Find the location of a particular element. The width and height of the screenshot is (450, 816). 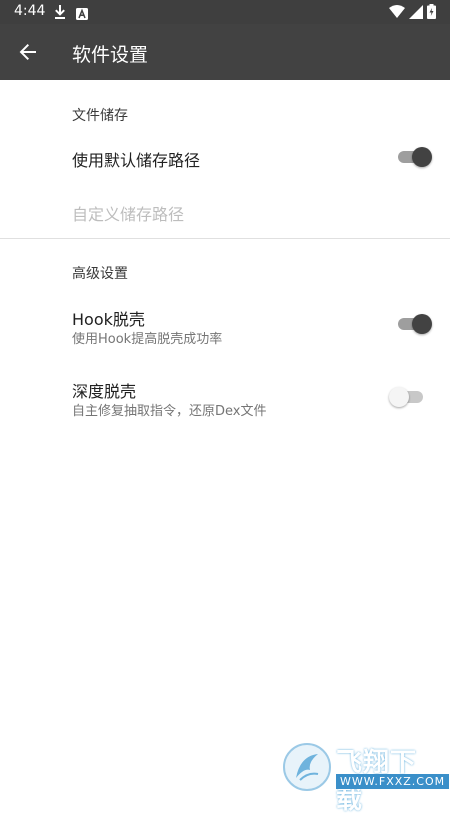

signal-icon is located at coordinates (416, 13).